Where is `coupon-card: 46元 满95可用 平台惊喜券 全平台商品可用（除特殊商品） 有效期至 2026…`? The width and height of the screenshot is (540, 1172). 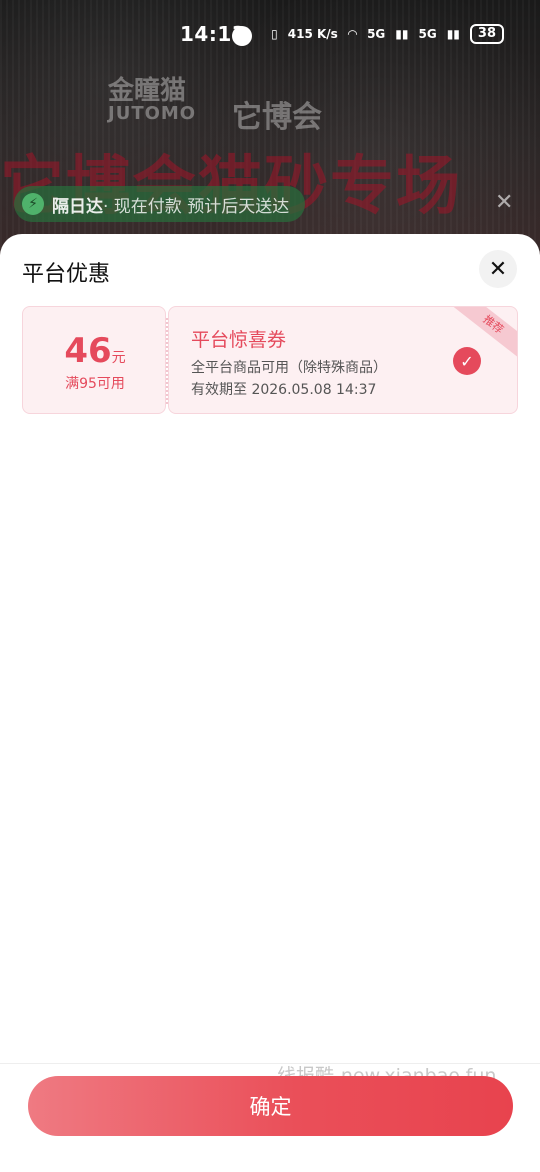 coupon-card: 46元 满95可用 平台惊喜券 全平台商品可用（除特殊商品） 有效期至 2026… is located at coordinates (270, 361).